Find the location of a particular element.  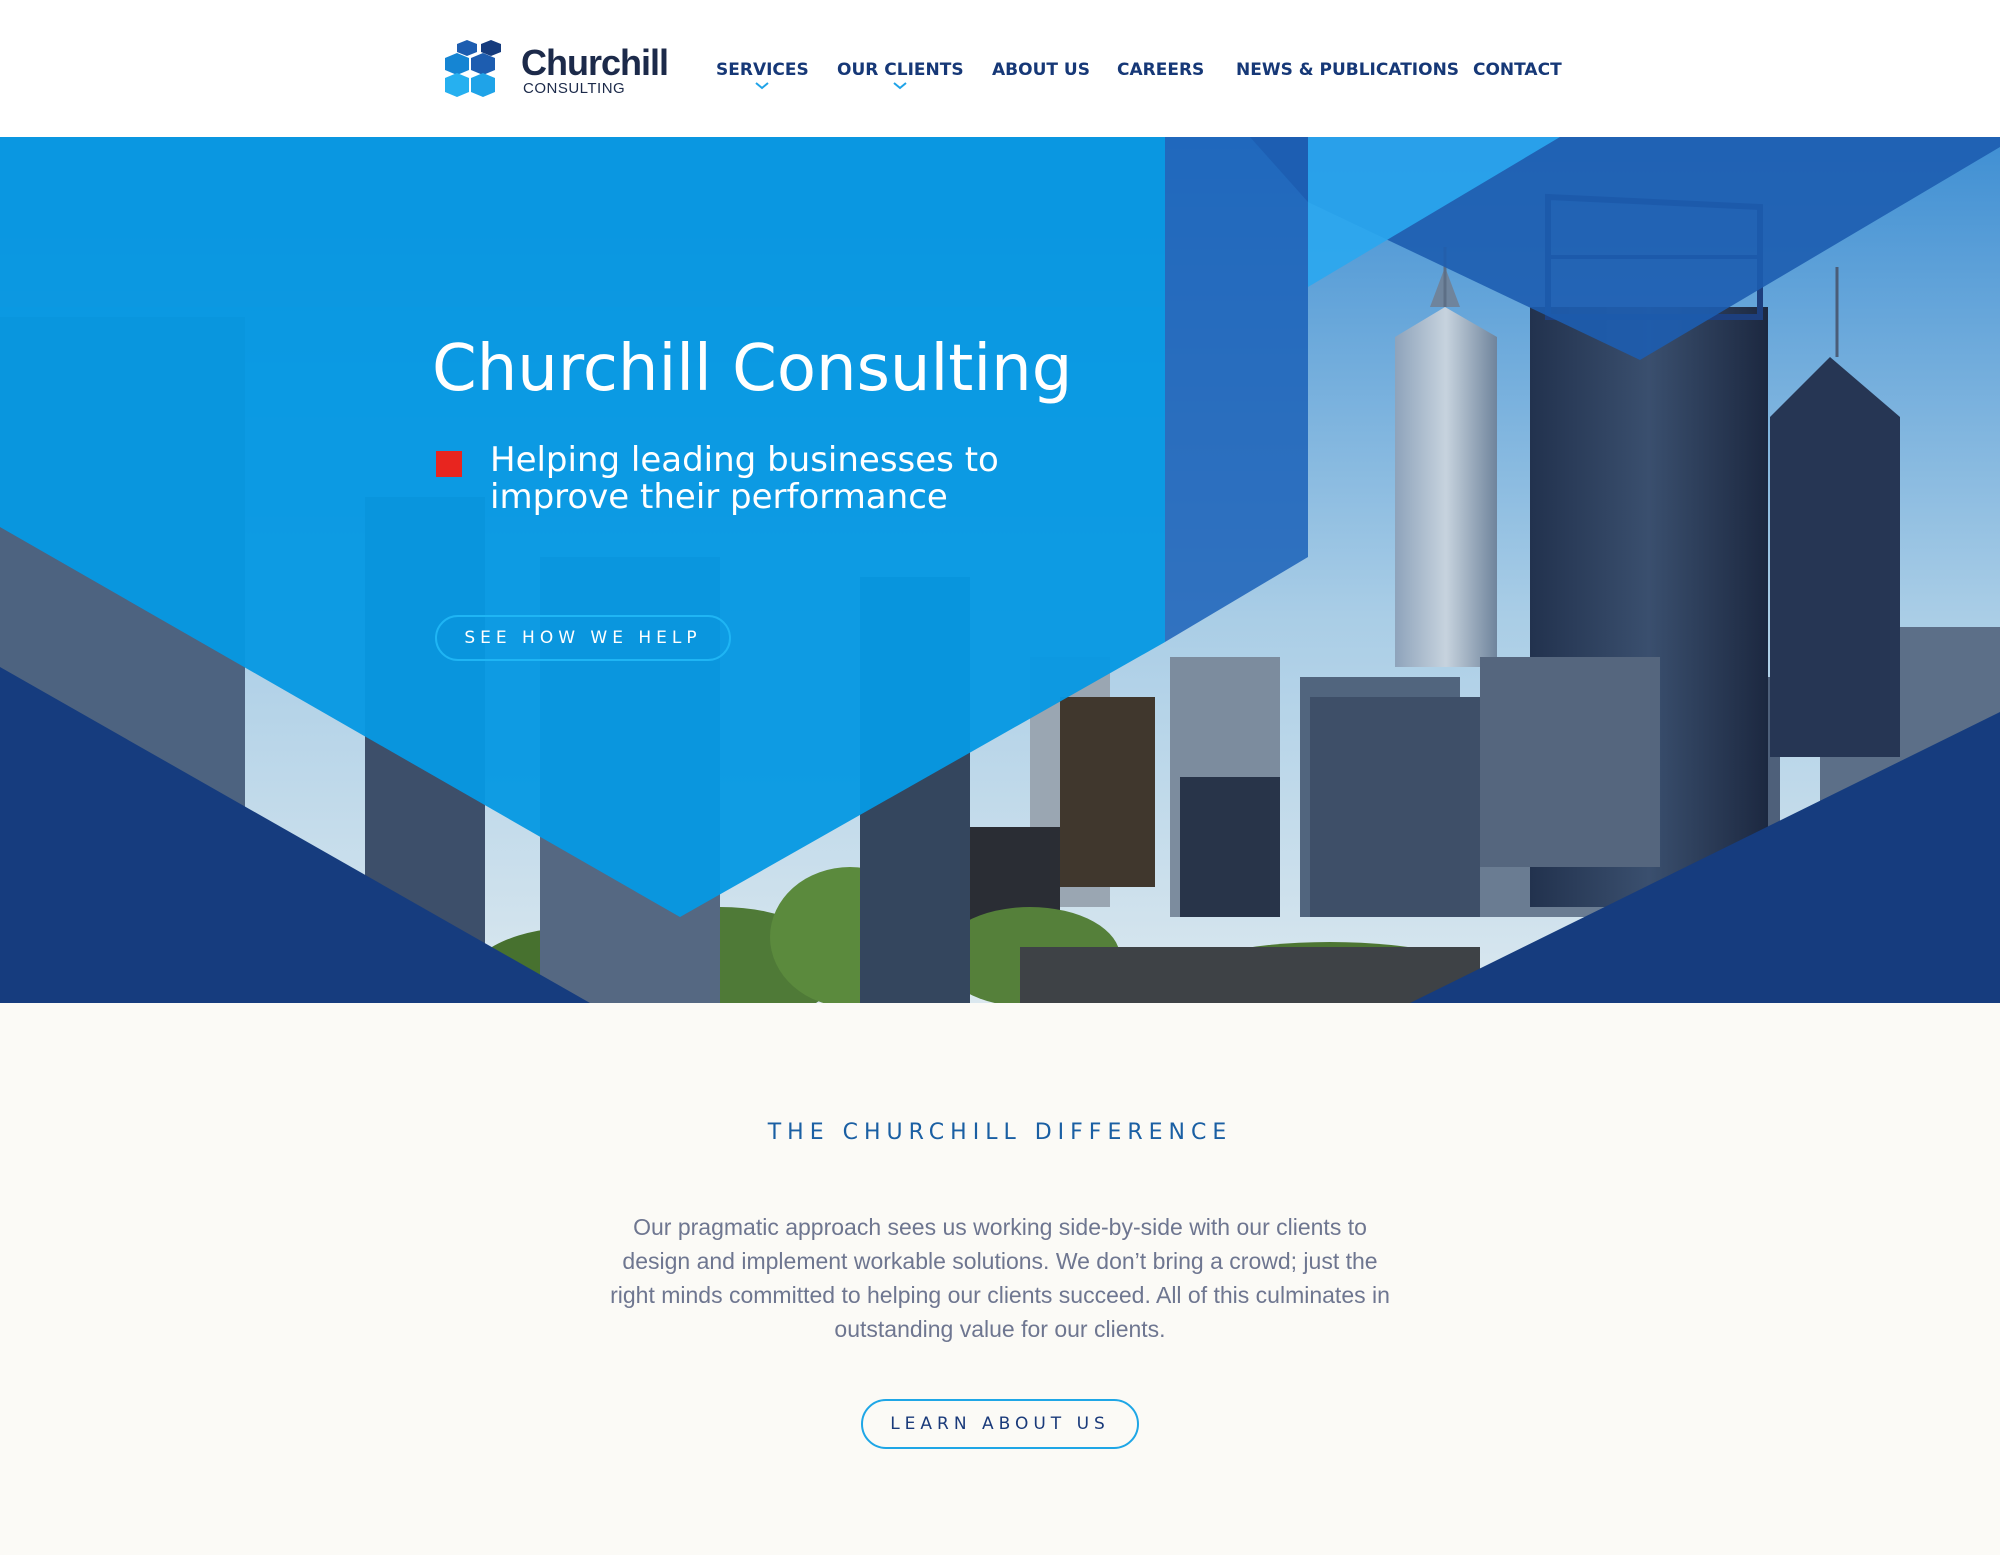

churchill-logo: Churchill CONSULTING is located at coordinates (556, 75).